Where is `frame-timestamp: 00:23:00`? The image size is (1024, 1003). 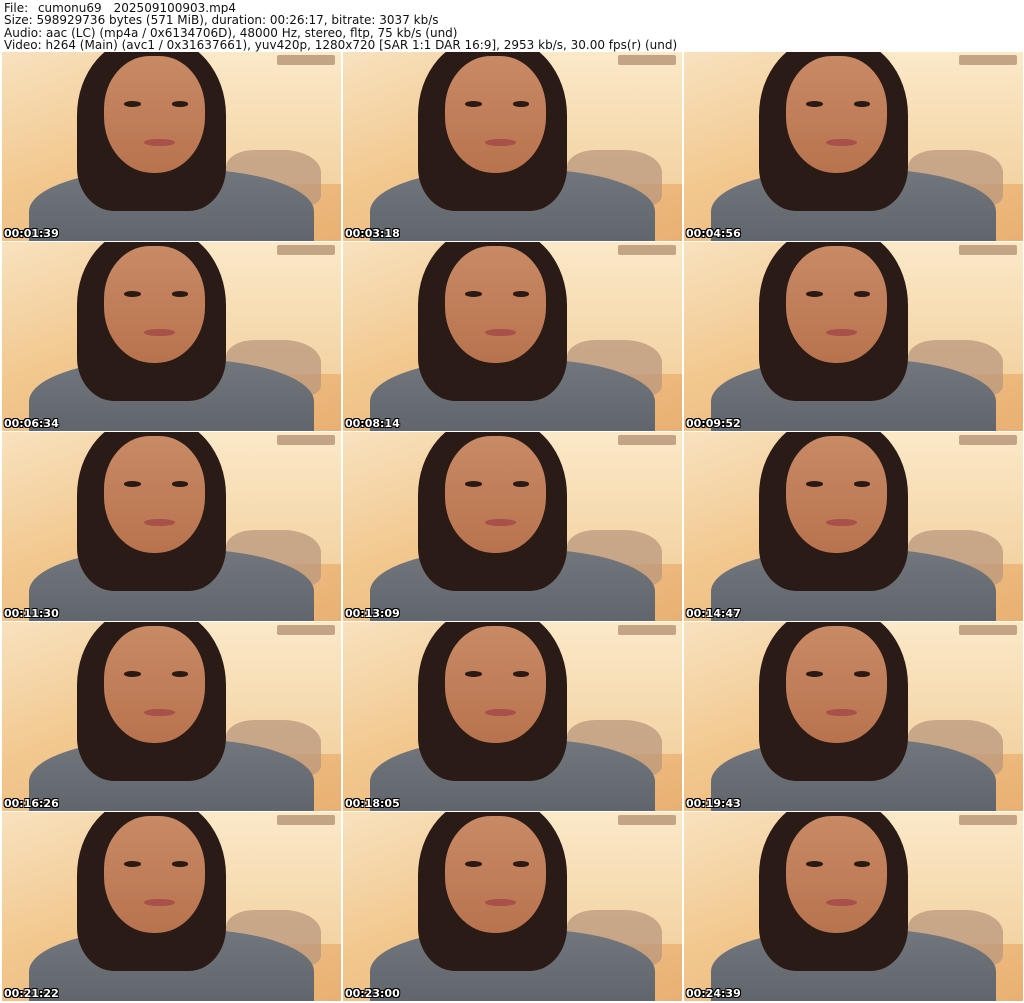
frame-timestamp: 00:23:00 is located at coordinates (372, 993).